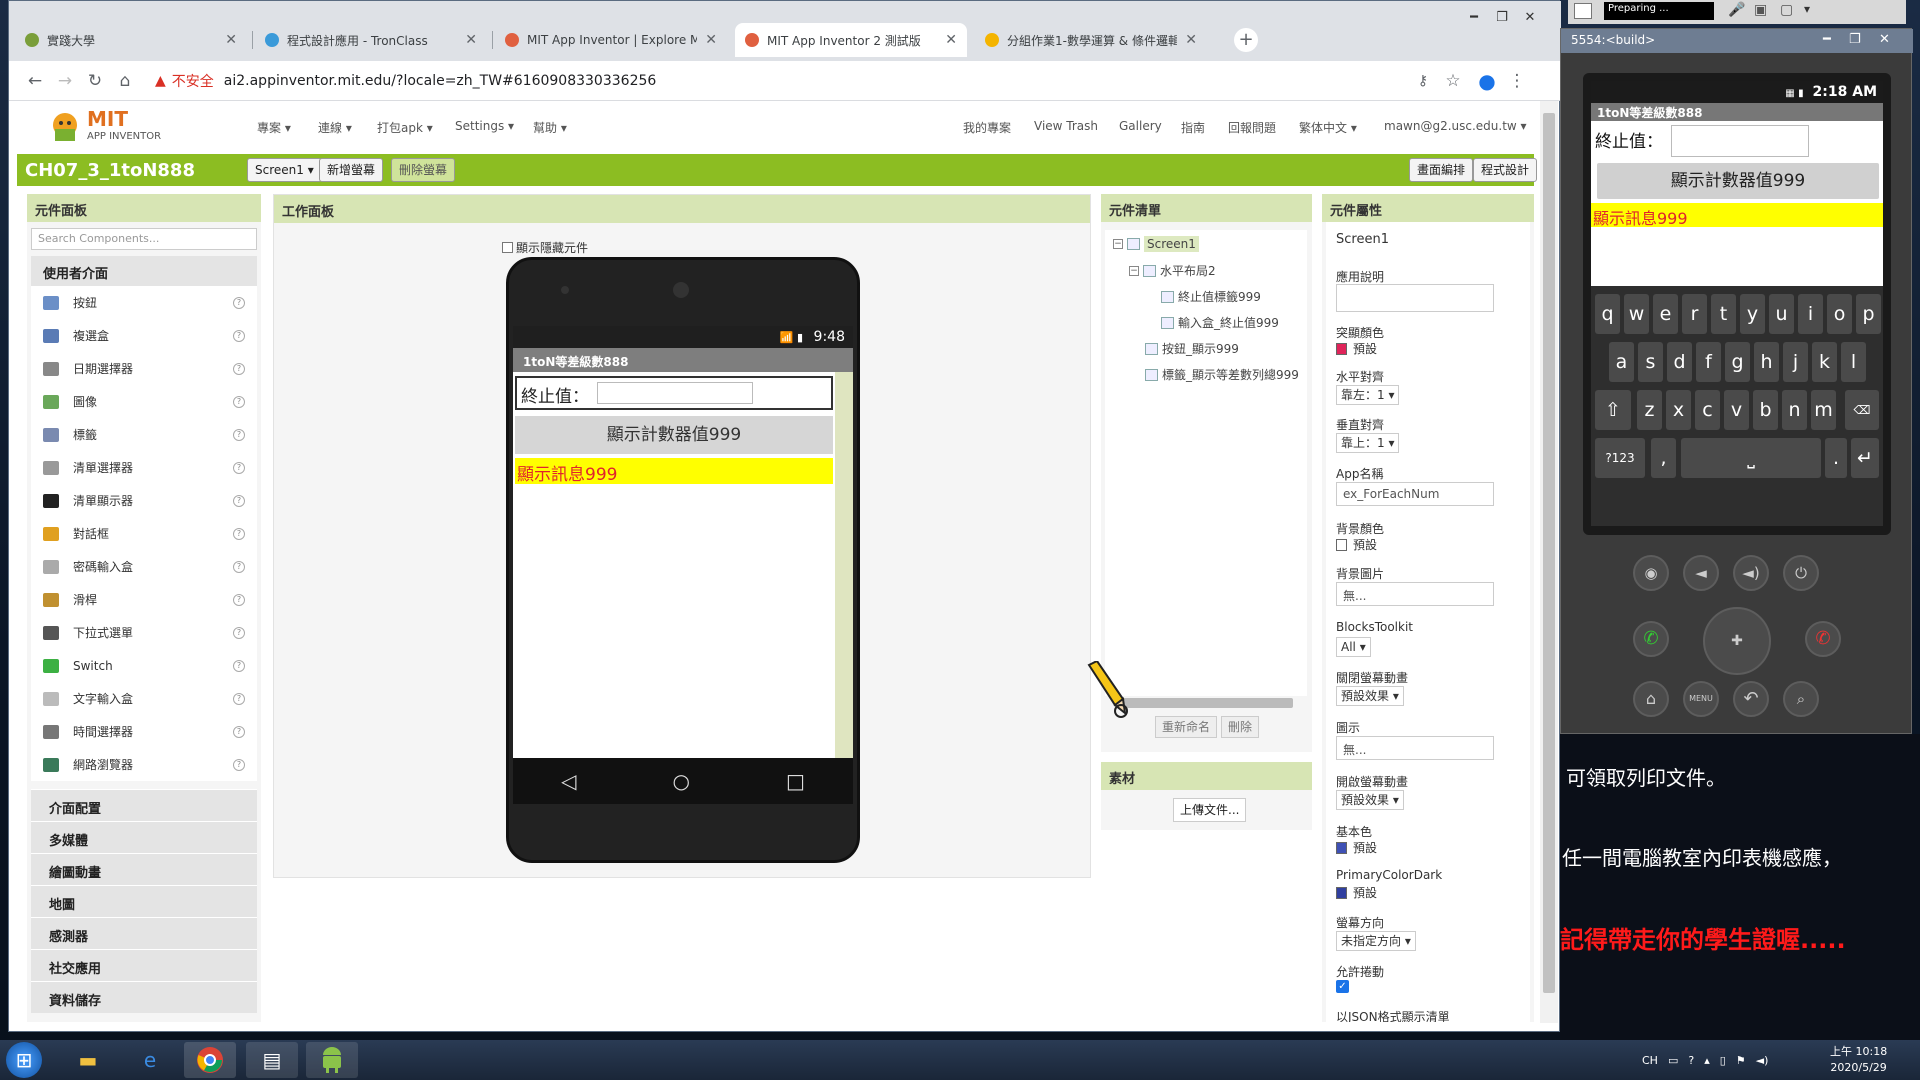 This screenshot has width=1920, height=1080. Describe the element at coordinates (1134, 270) in the screenshot. I see `collapse-icon: −` at that location.